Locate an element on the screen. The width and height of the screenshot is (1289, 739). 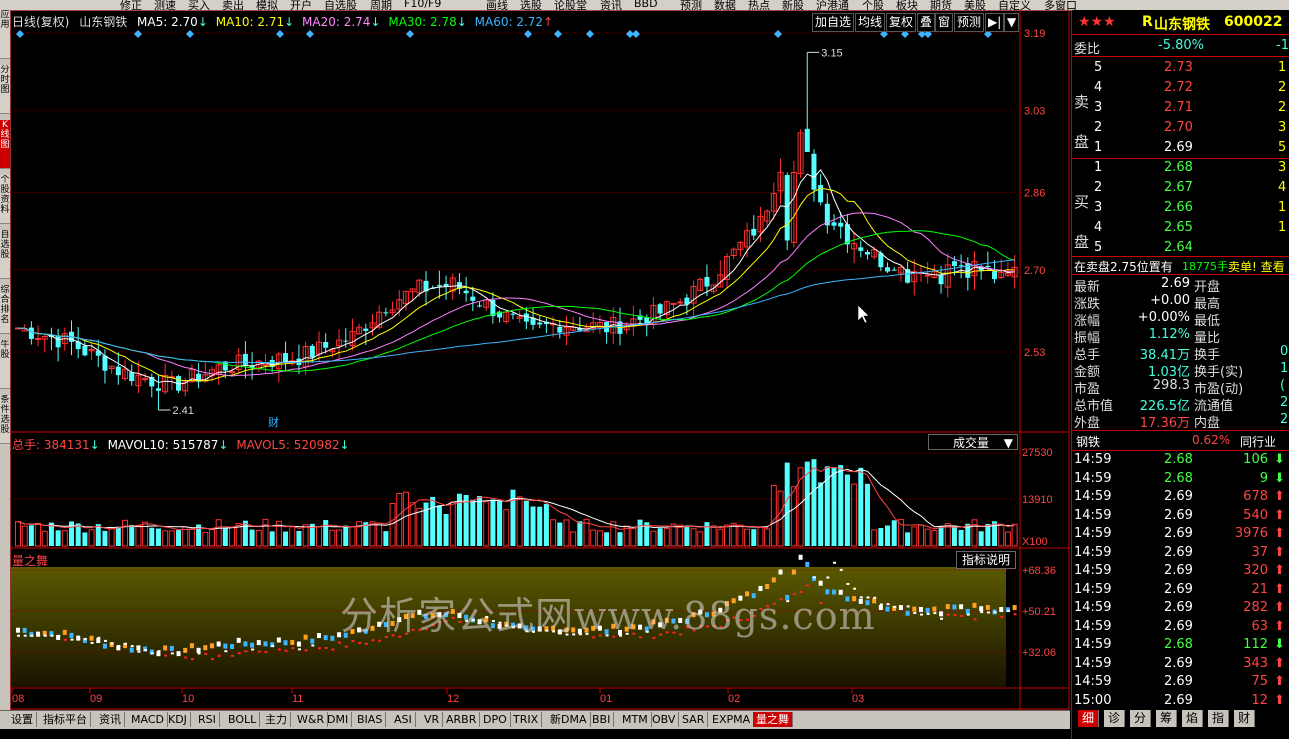
sector-name: 钢铁 is located at coordinates (1088, 441).